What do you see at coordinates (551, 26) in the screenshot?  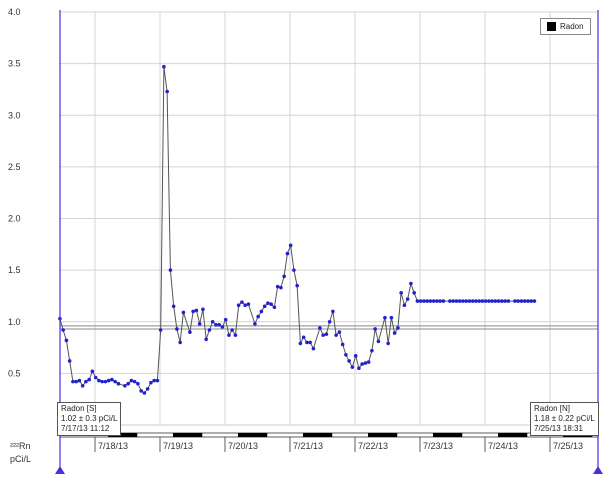 I see `legend-swatch` at bounding box center [551, 26].